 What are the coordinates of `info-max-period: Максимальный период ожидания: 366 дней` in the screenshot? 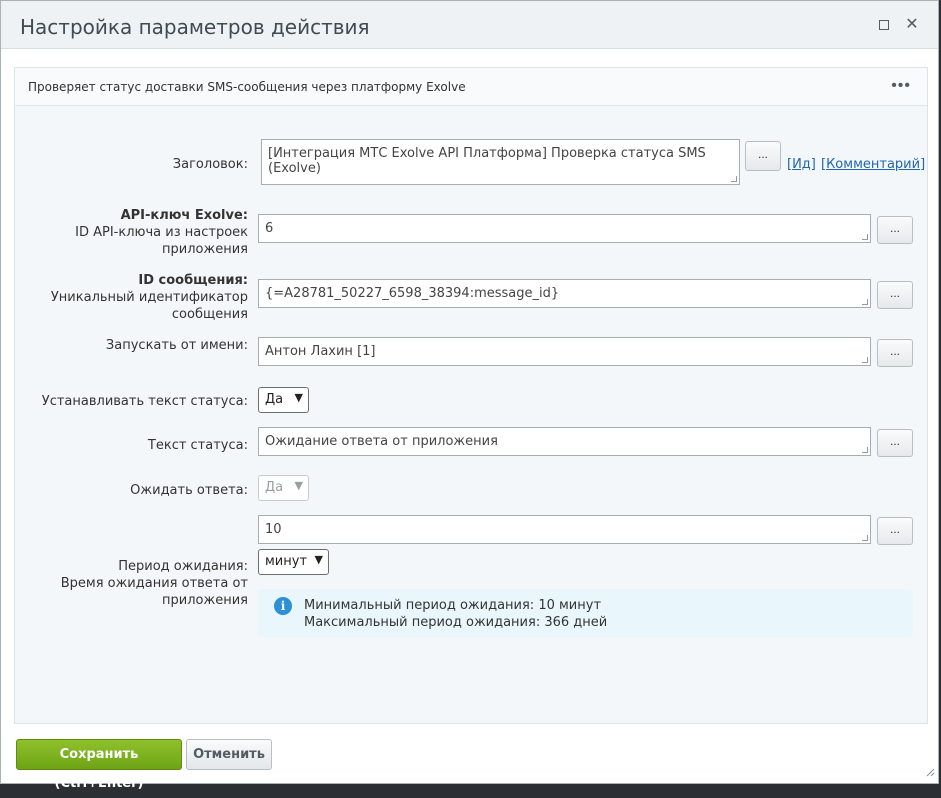 It's located at (456, 622).